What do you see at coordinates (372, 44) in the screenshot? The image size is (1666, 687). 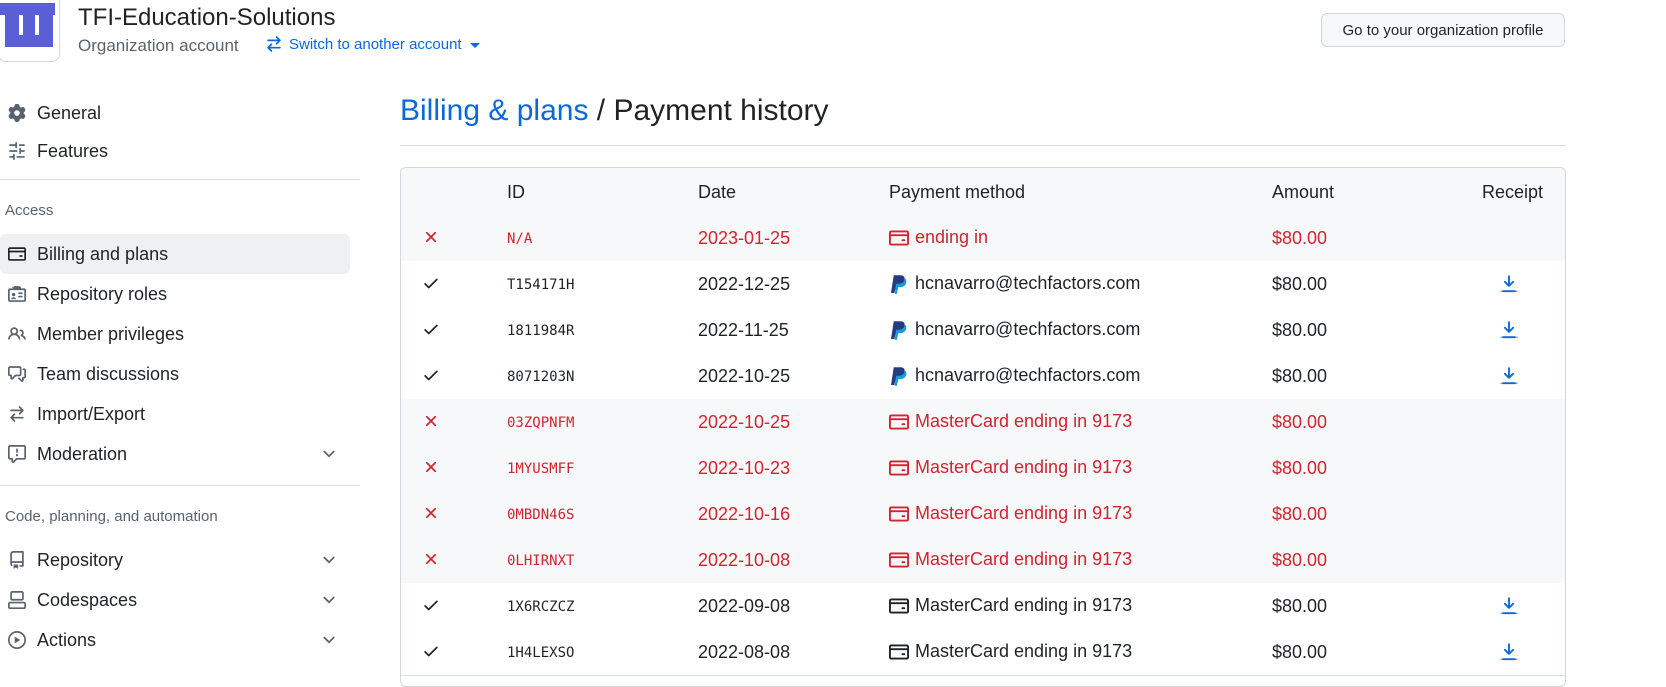 I see `switch-account-button: Switch to another account` at bounding box center [372, 44].